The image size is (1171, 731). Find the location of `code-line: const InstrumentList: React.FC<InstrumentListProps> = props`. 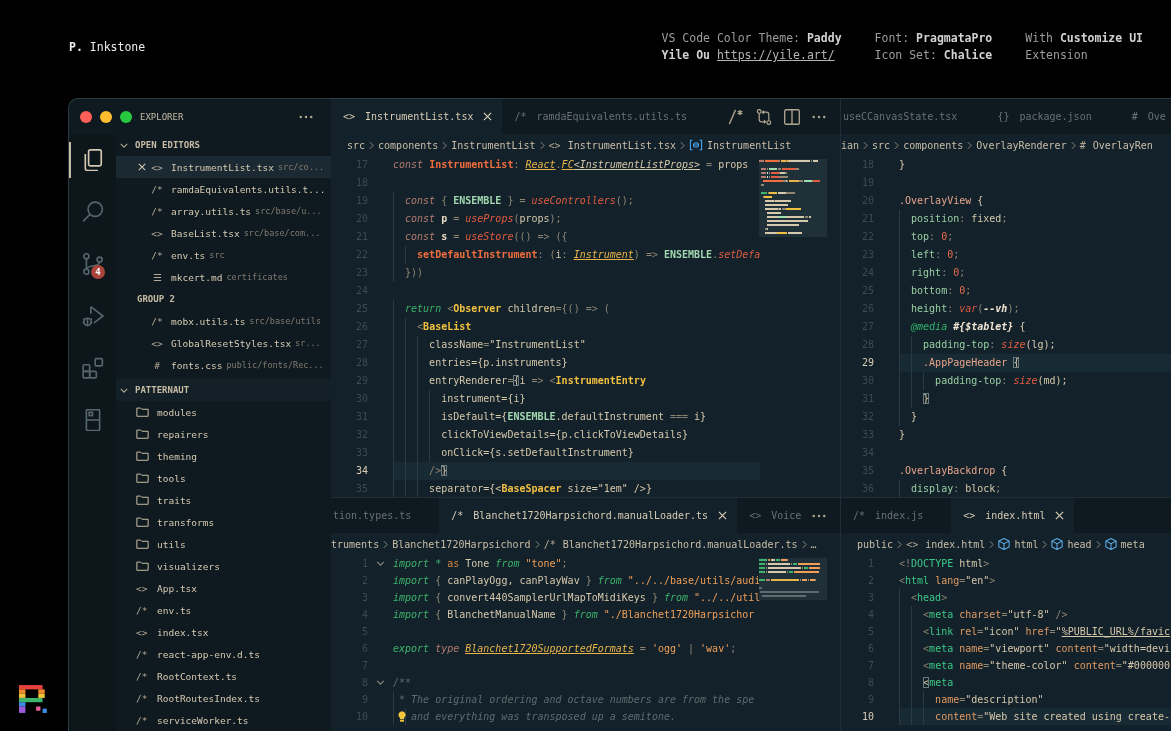

code-line: const InstrumentList: React.FC<InstrumentListProps> = props is located at coordinates (571, 165).